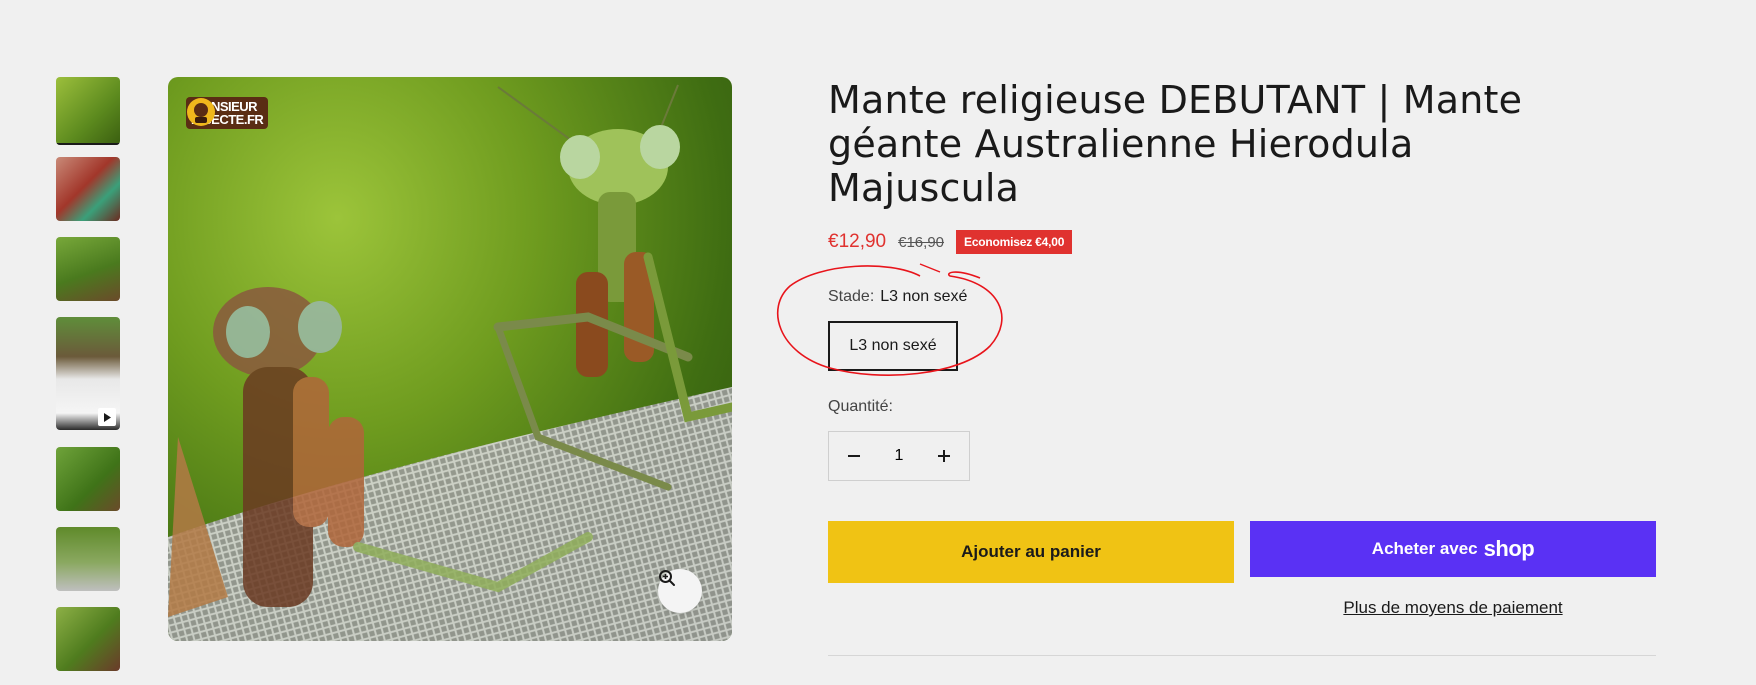 The image size is (1756, 685). I want to click on quantity-stepper, so click(899, 456).